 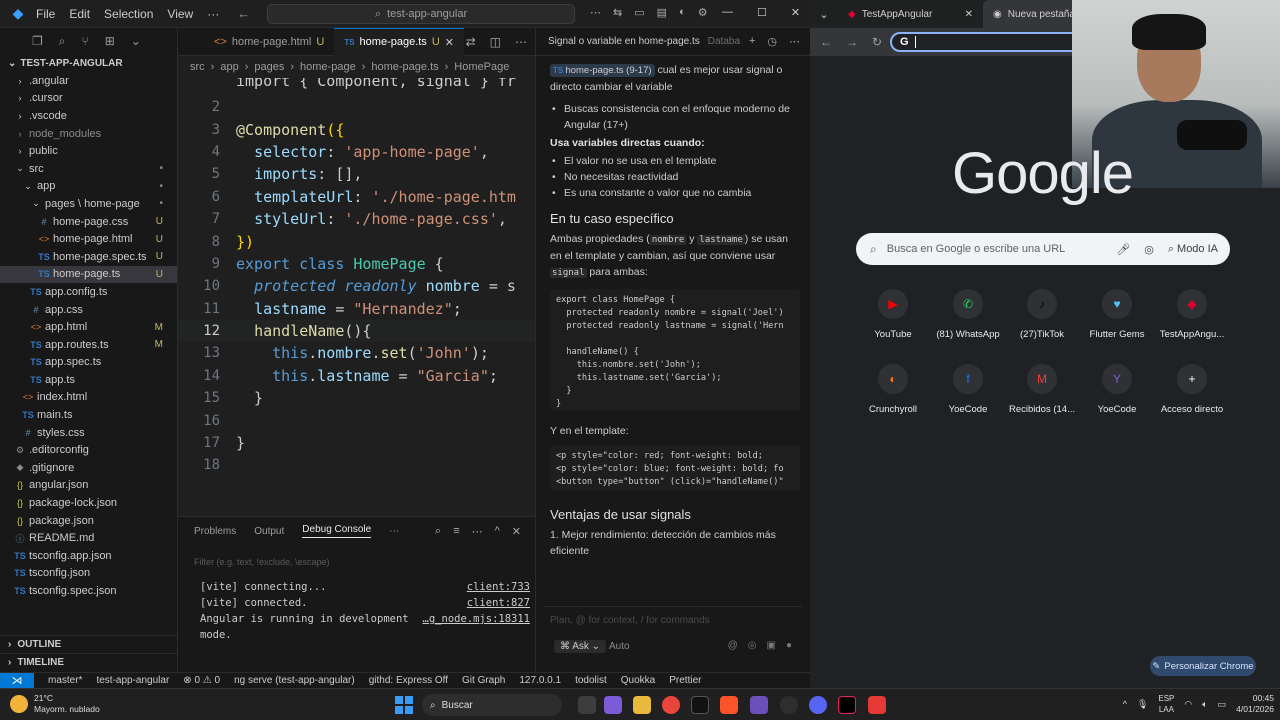 I want to click on status-githd: githd: Express Off, so click(x=408, y=680).